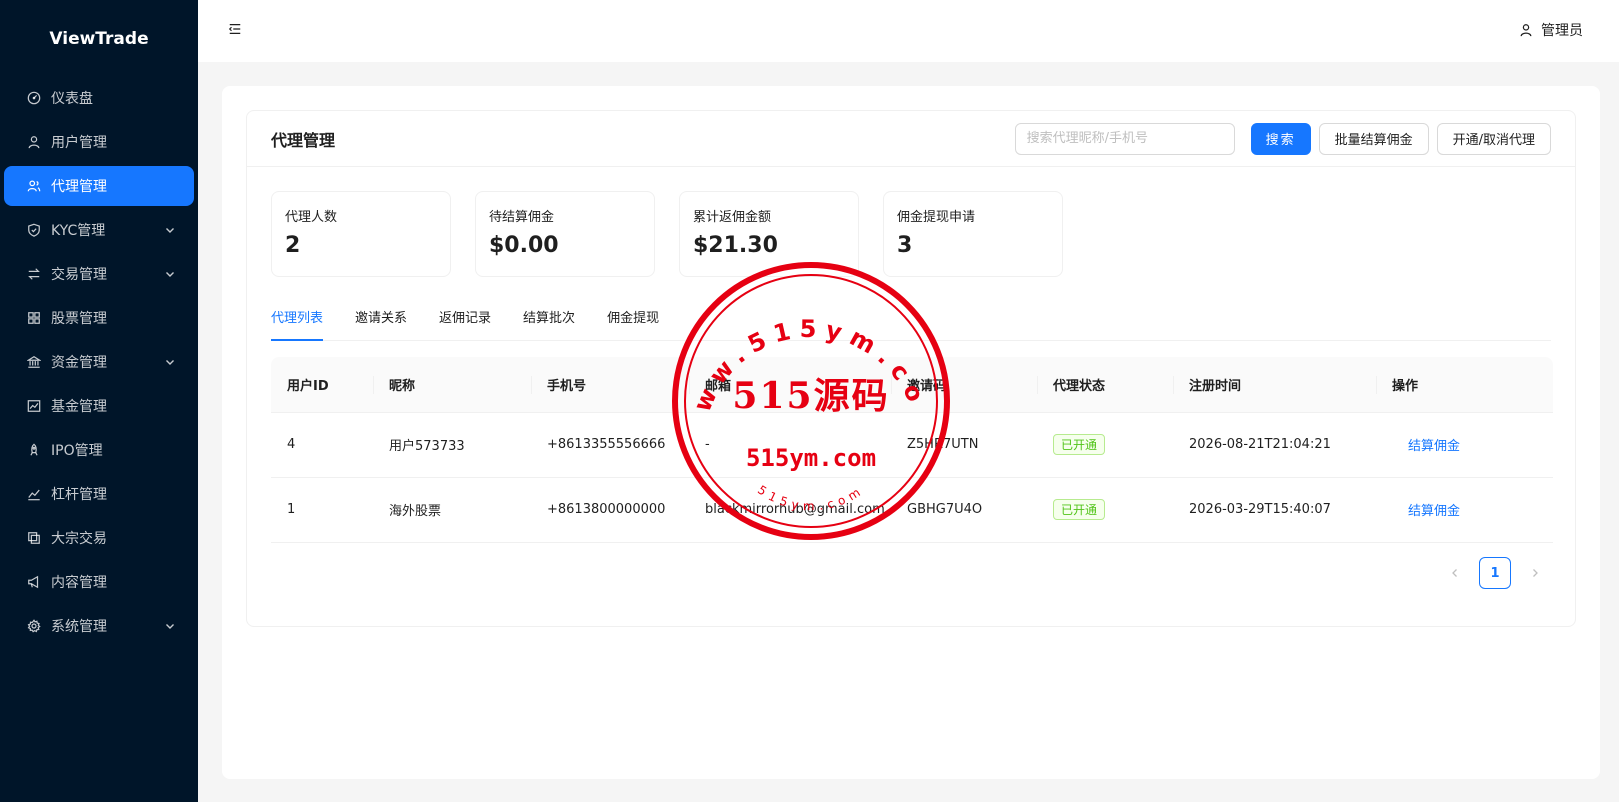 This screenshot has height=802, width=1619. I want to click on cell-registered: 2026-03-29T15:40:07, so click(1274, 510).